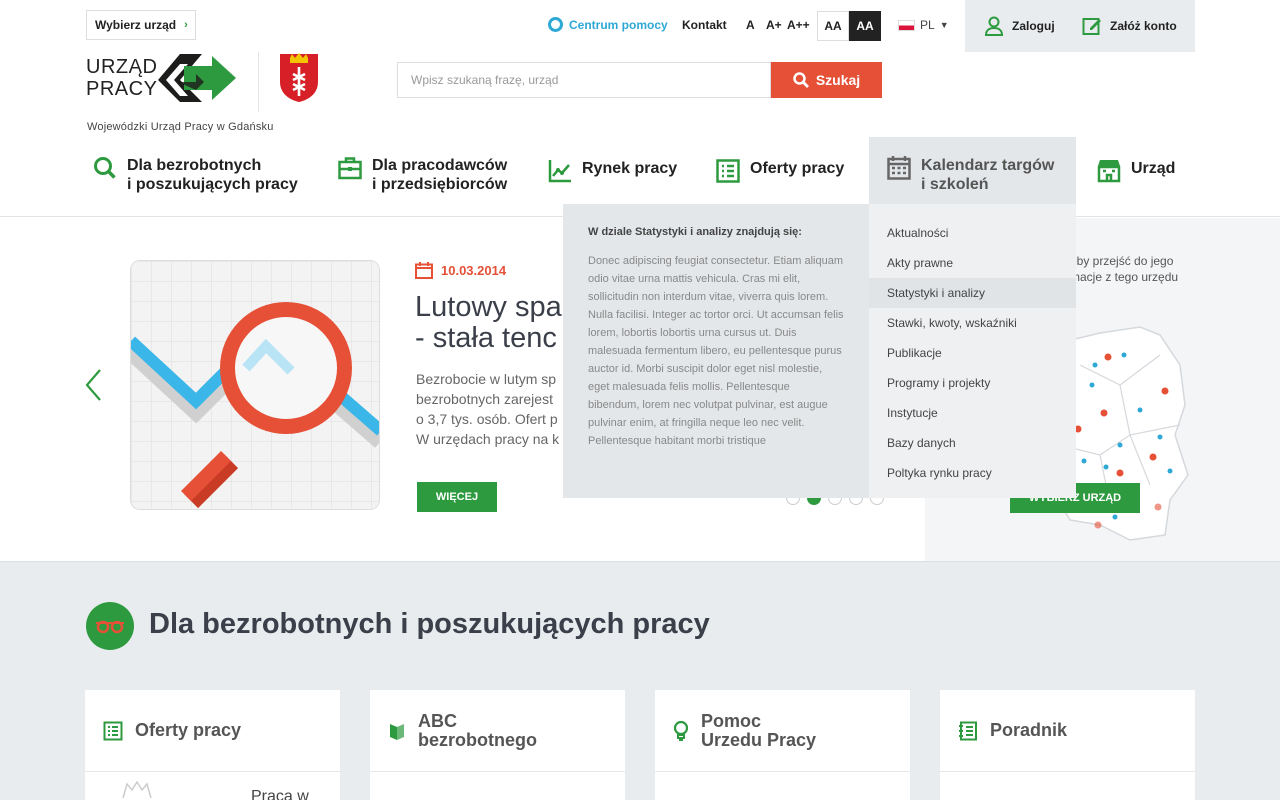 This screenshot has width=1280, height=800. I want to click on card-abc: ABC bezrobotnego, so click(497, 745).